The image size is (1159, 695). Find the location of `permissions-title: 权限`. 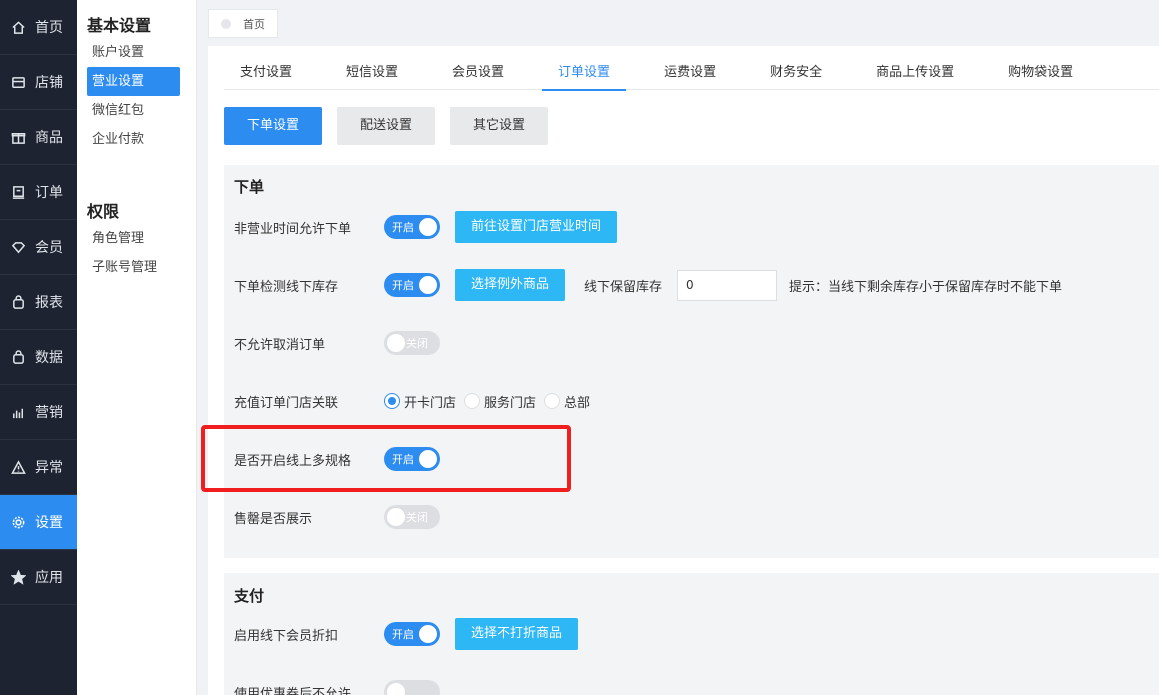

permissions-title: 权限 is located at coordinates (103, 211).